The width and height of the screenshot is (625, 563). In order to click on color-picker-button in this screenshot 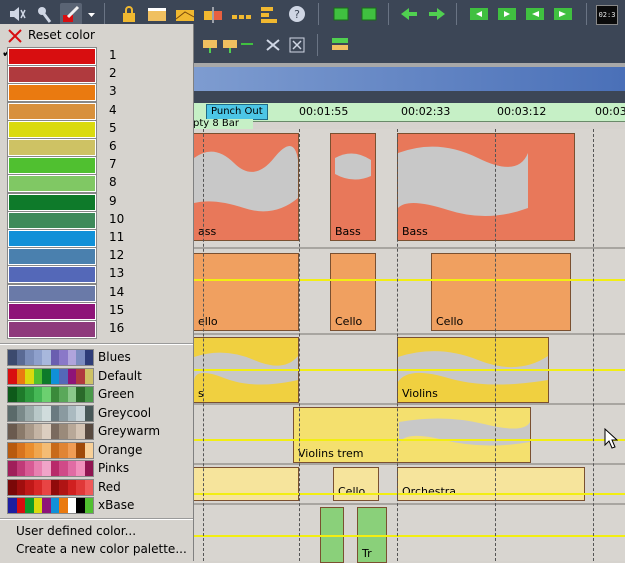, I will do `click(71, 14)`.